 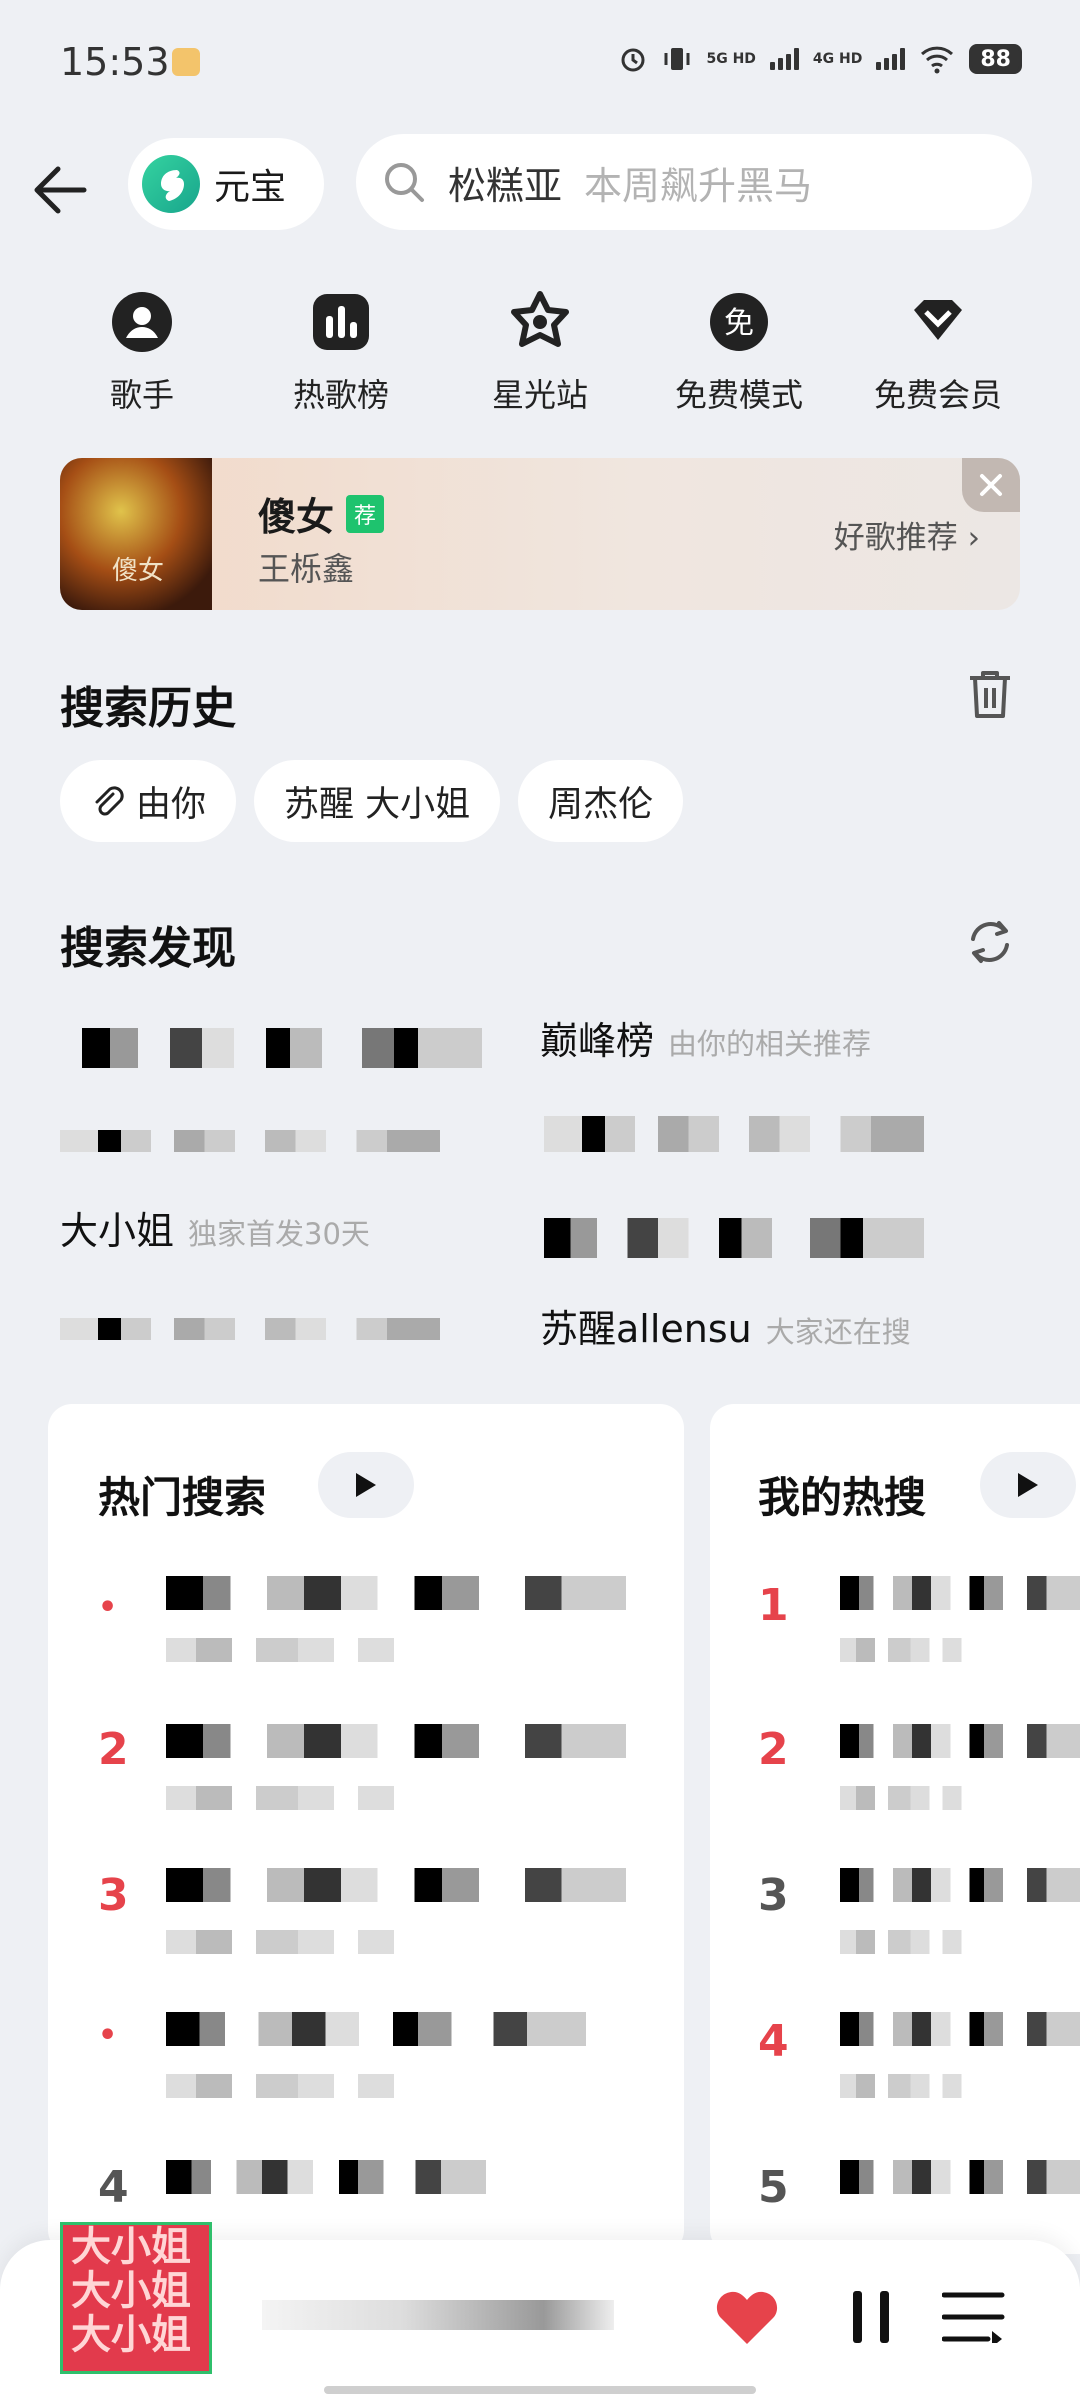 I want to click on search-input: 松糕亚 本周飙升黑马, so click(x=694, y=182).